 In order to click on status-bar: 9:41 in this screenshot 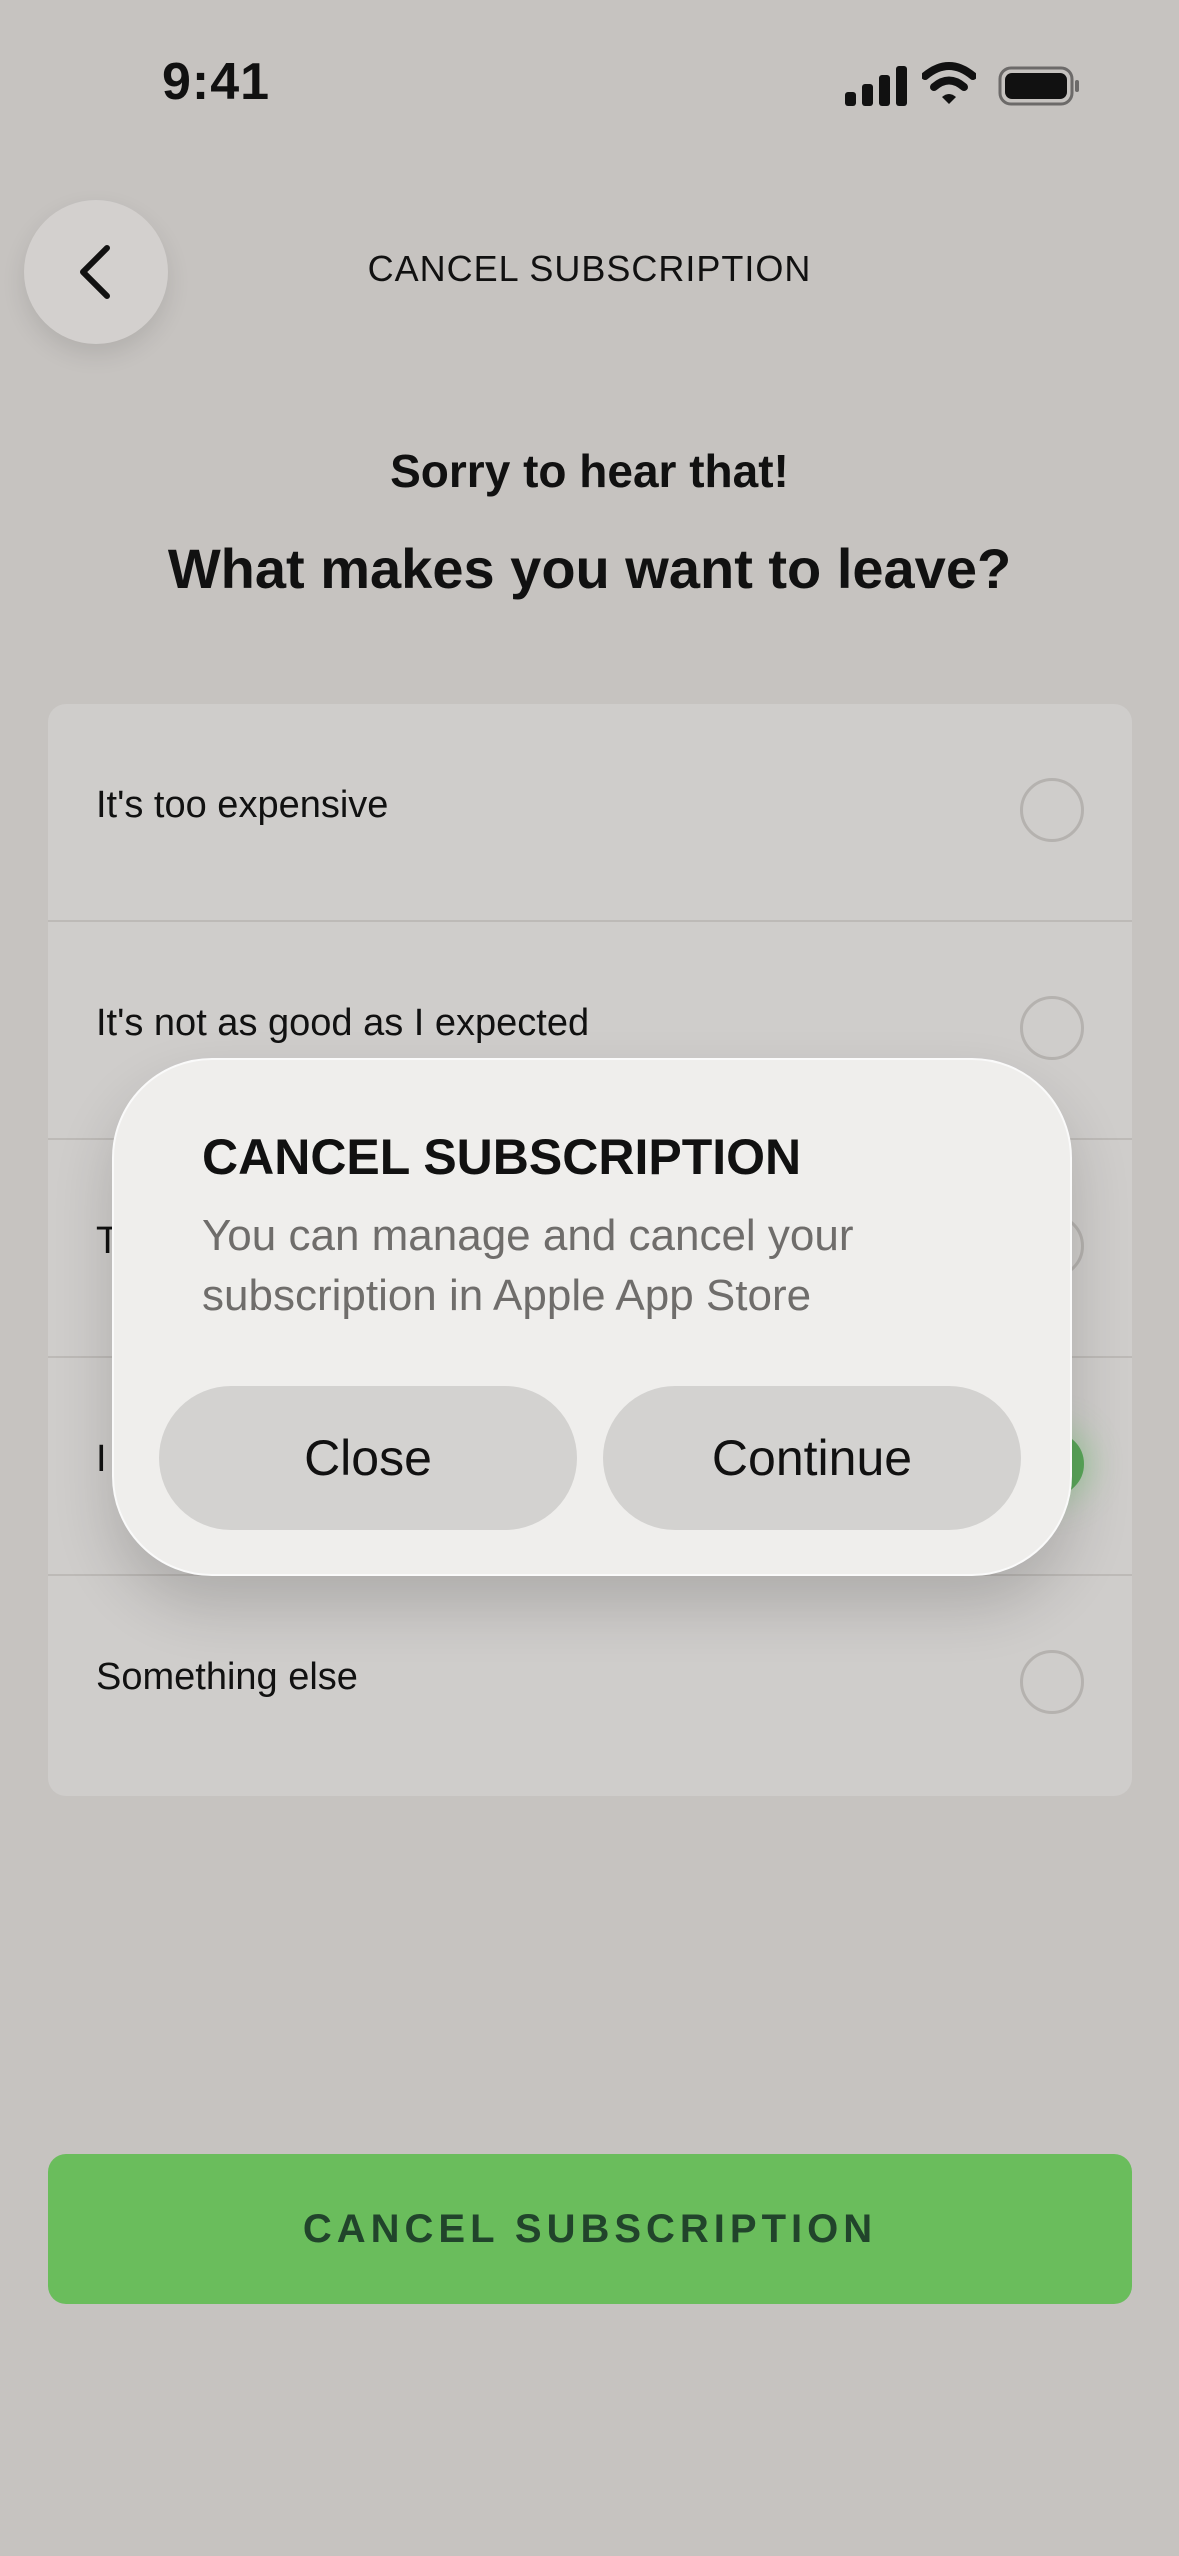, I will do `click(589, 87)`.